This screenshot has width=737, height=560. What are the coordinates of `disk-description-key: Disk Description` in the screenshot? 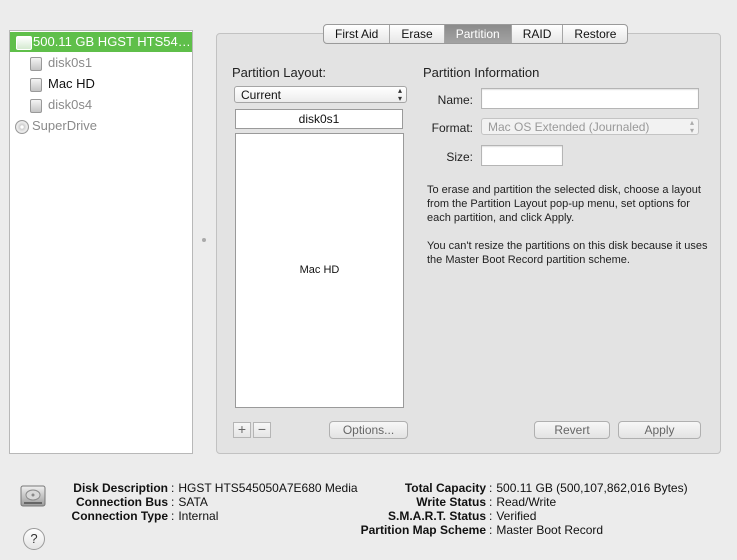 It's located at (120, 488).